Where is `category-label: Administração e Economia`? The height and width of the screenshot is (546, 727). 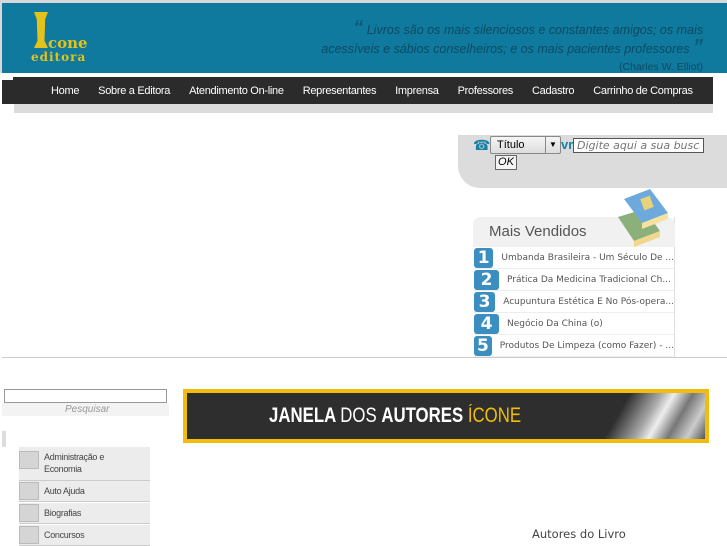 category-label: Administração e Economia is located at coordinates (84, 463).